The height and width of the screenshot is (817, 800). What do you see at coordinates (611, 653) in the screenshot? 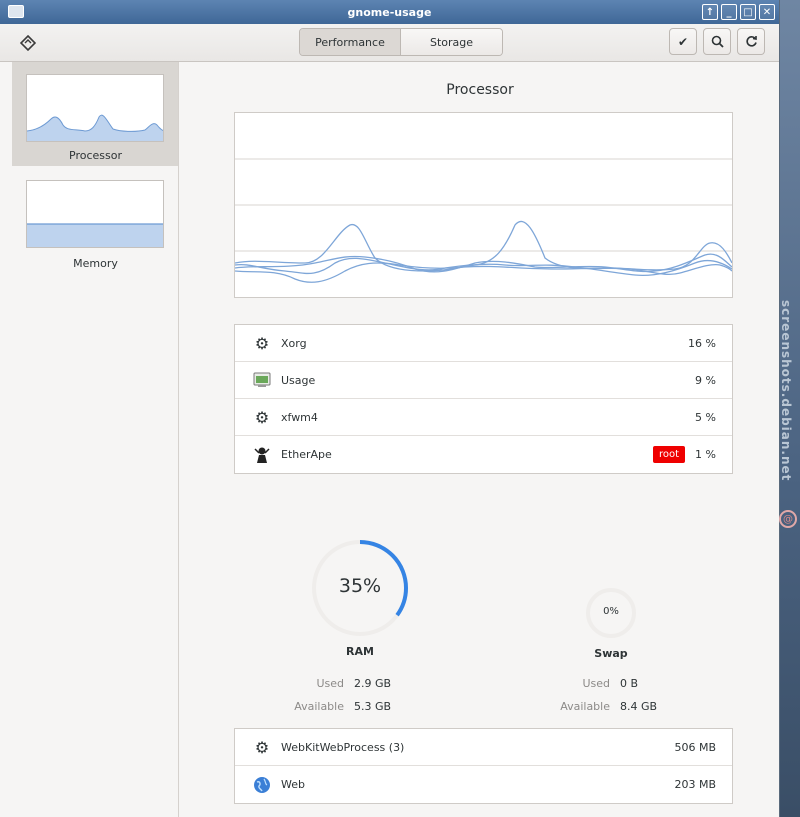
I see `swap-title: Swap` at bounding box center [611, 653].